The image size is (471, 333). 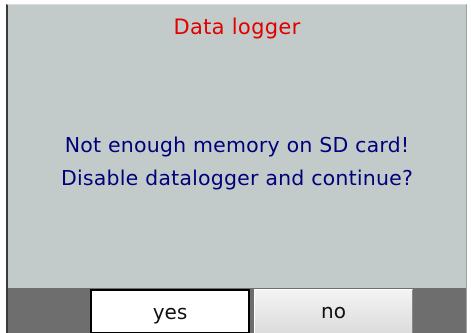 What do you see at coordinates (237, 178) in the screenshot?
I see `message-line-2: Disable datalogger and continue?` at bounding box center [237, 178].